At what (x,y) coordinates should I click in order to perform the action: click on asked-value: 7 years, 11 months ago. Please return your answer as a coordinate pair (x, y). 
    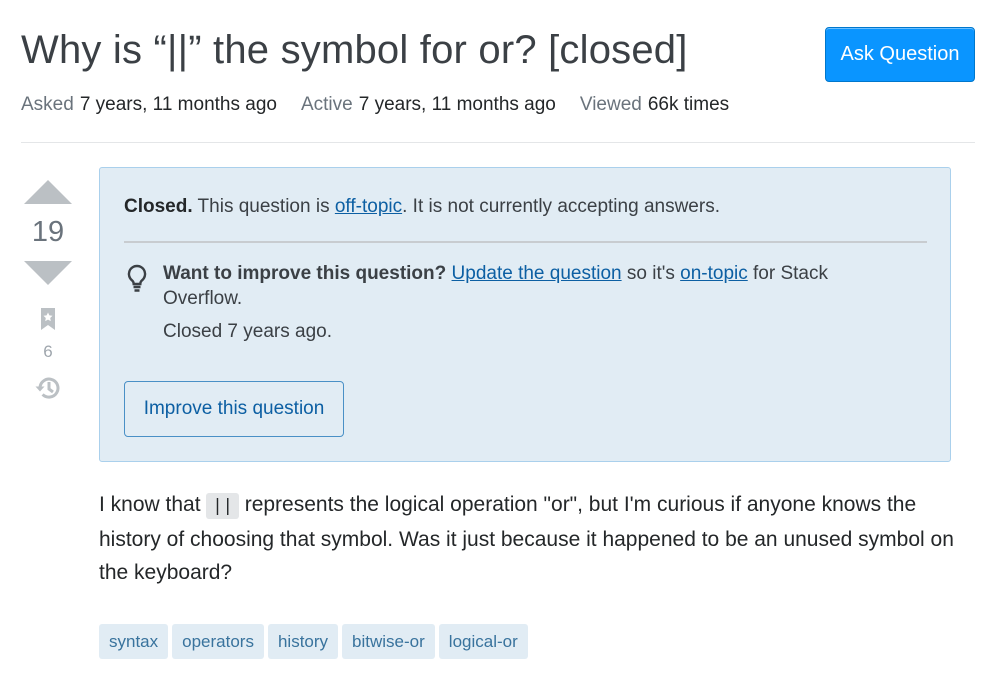
    Looking at the image, I should click on (178, 104).